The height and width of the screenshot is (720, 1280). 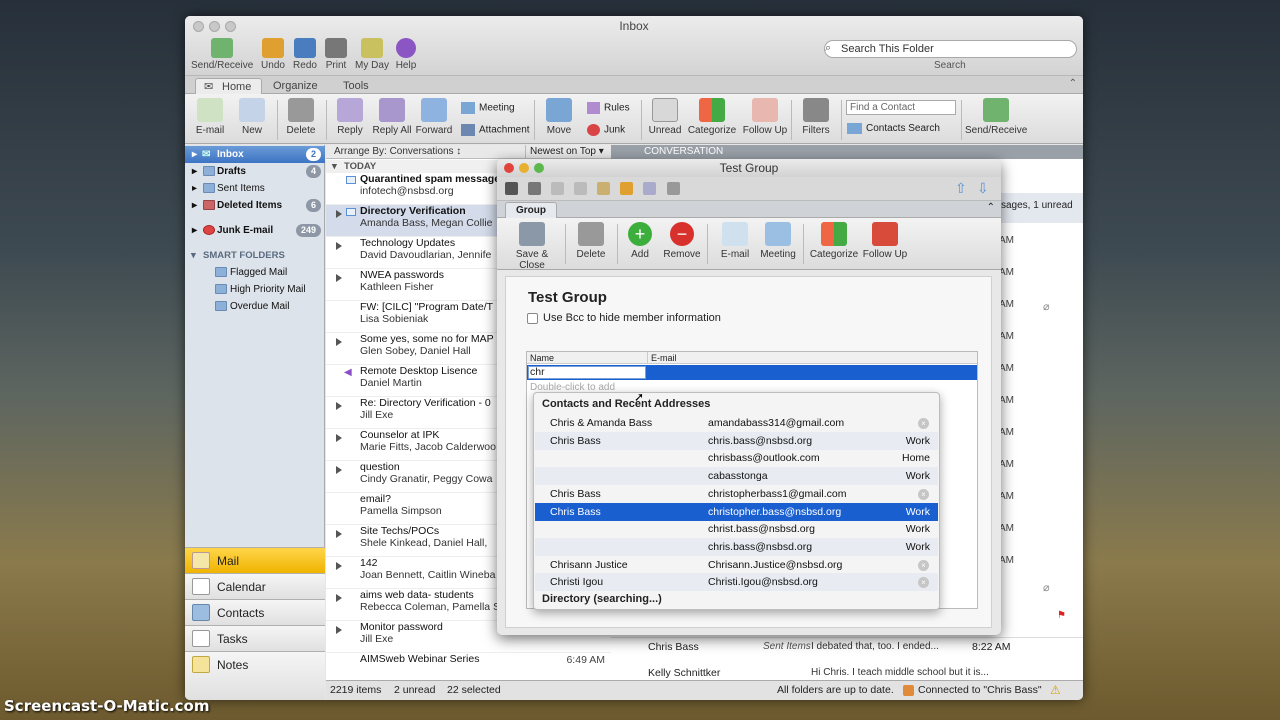 What do you see at coordinates (1055, 690) in the screenshot?
I see `warning-icon: ⚠` at bounding box center [1055, 690].